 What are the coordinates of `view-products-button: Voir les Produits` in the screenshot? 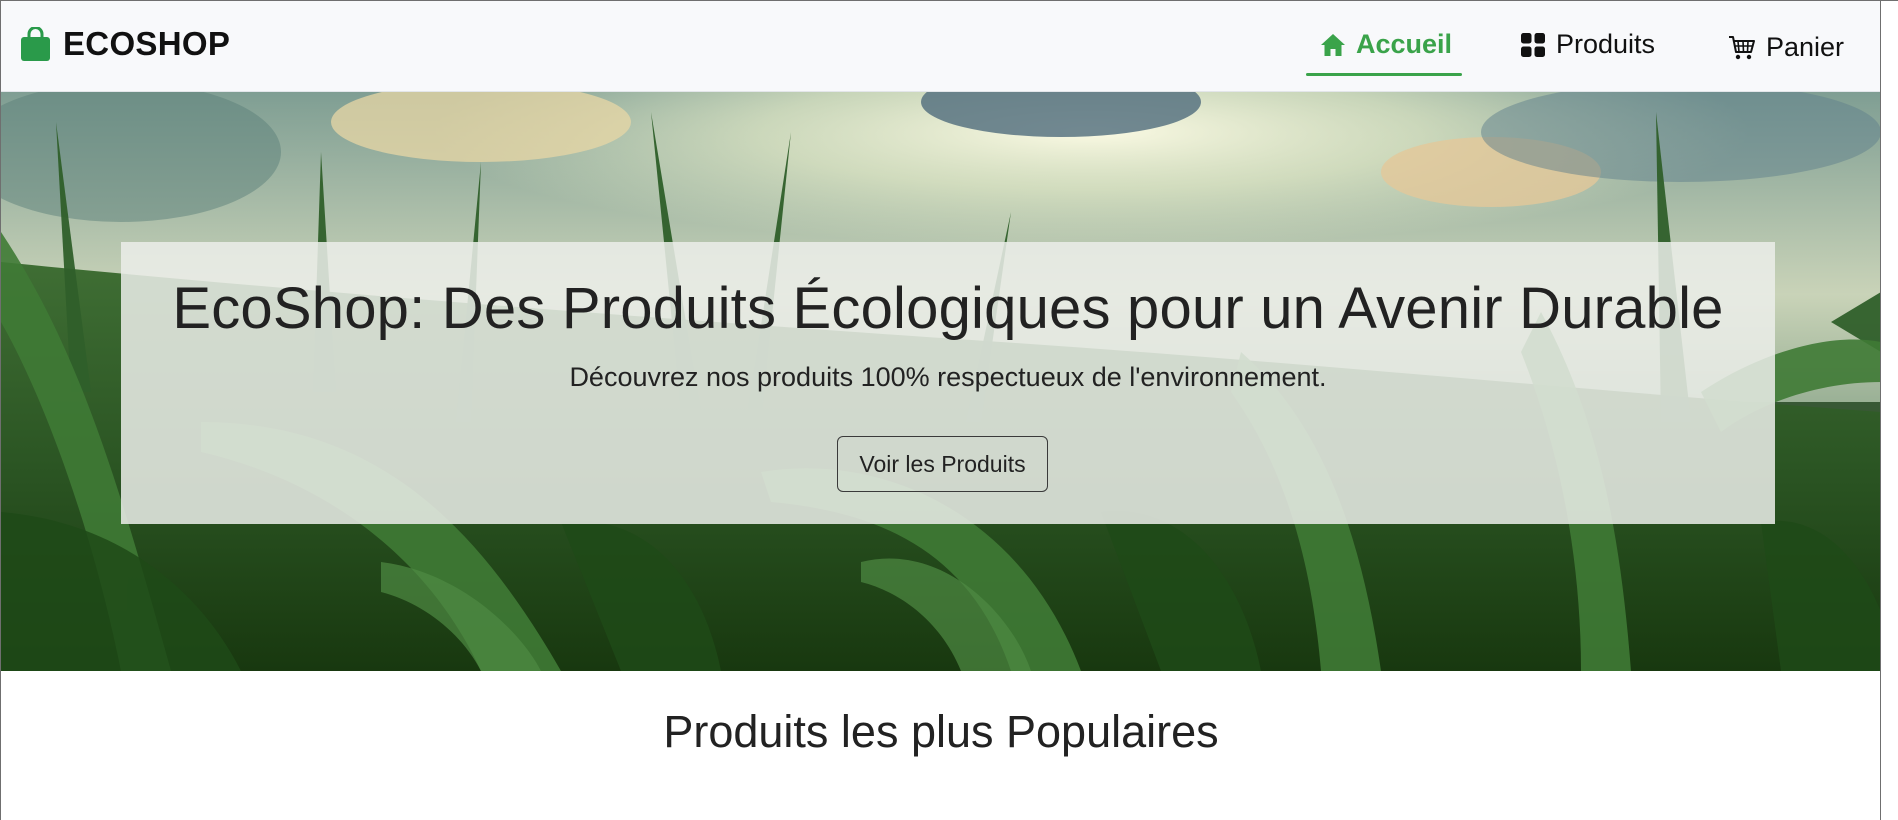 It's located at (942, 464).